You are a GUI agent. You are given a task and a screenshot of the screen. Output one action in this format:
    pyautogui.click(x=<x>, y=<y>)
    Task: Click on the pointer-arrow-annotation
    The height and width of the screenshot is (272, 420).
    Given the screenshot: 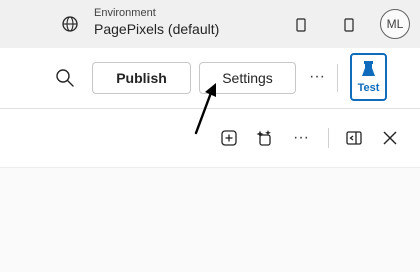 What is the action you would take?
    pyautogui.click(x=205, y=109)
    